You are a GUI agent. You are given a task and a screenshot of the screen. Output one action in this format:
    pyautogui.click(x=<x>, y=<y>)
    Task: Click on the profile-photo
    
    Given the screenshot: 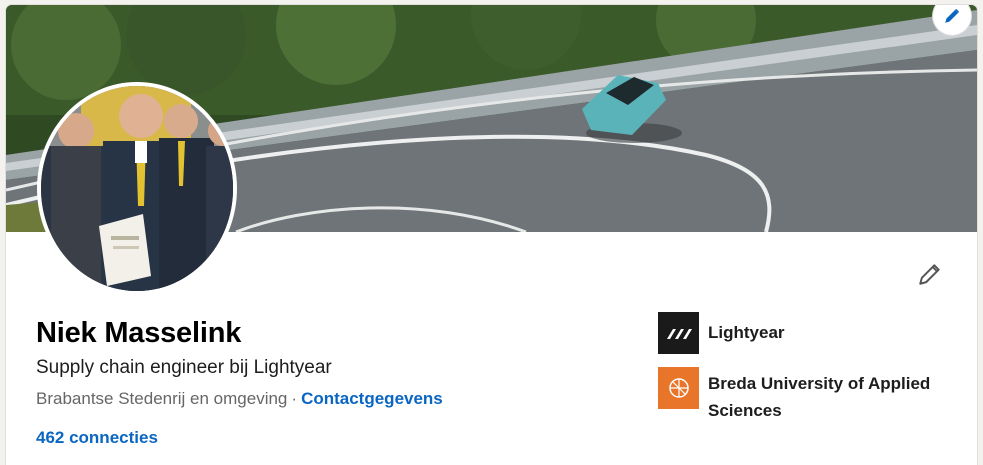 What is the action you would take?
    pyautogui.click(x=137, y=188)
    